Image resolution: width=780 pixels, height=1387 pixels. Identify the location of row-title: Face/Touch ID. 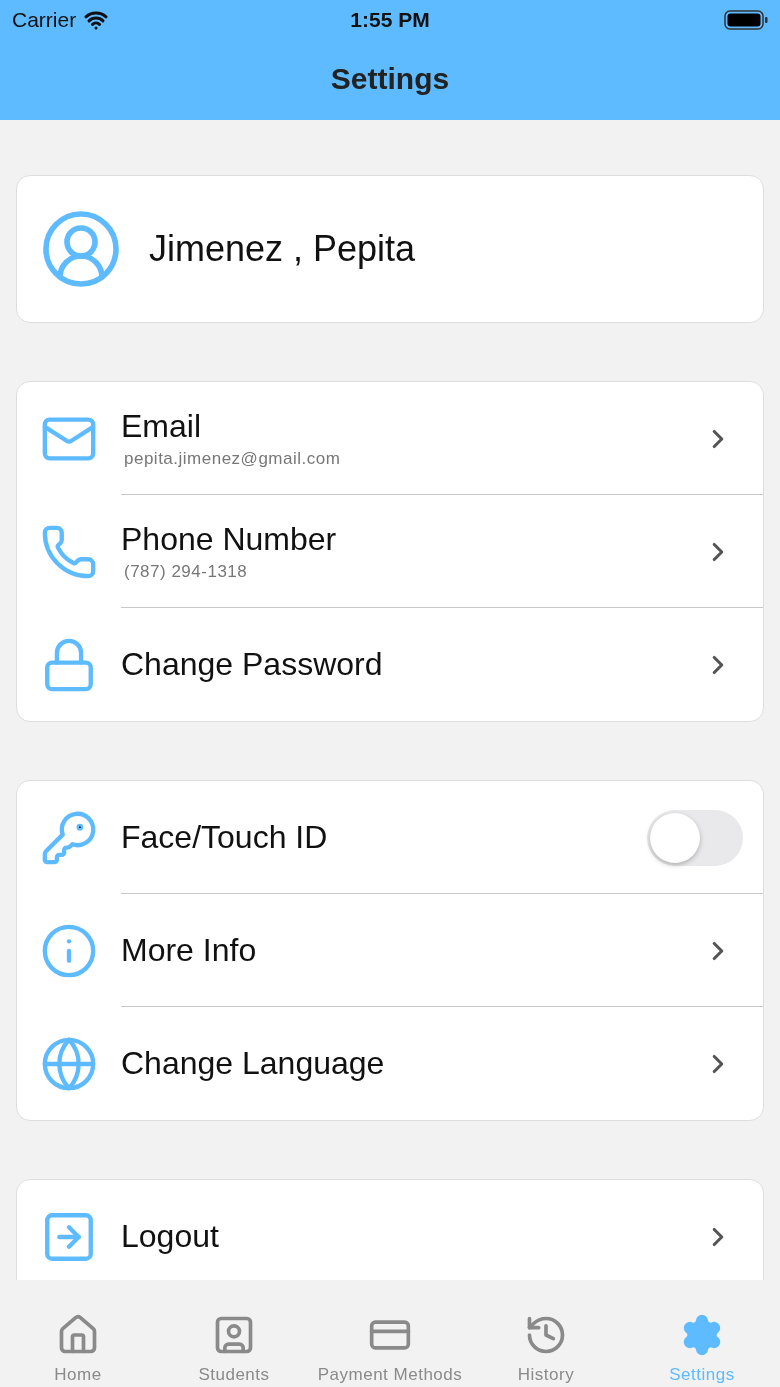
(225, 837).